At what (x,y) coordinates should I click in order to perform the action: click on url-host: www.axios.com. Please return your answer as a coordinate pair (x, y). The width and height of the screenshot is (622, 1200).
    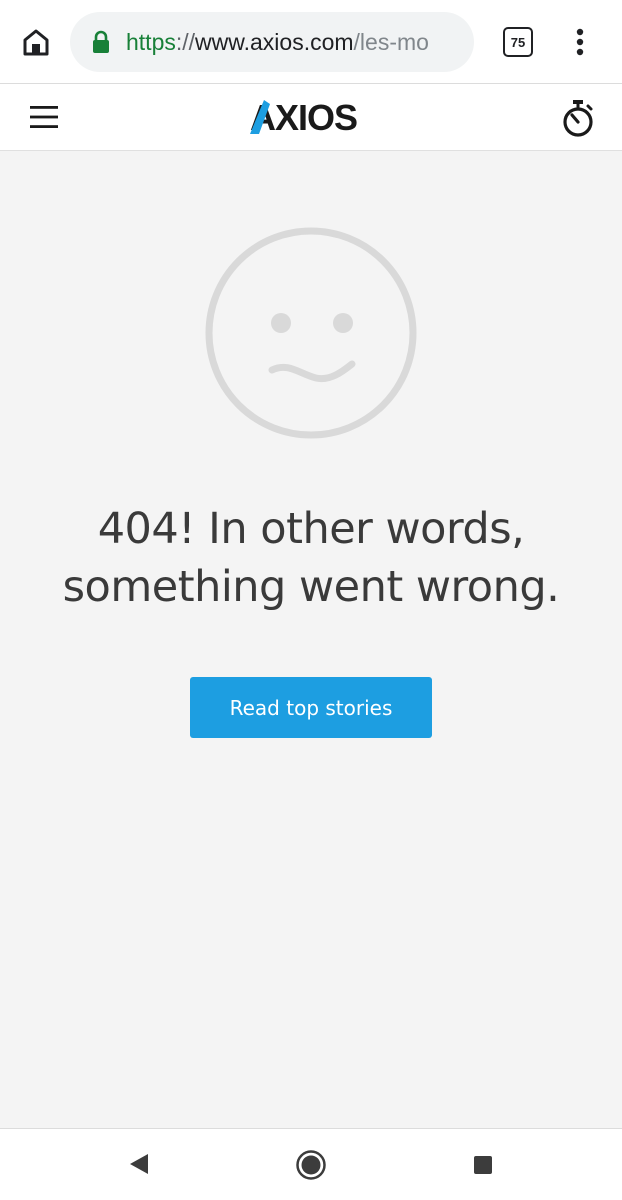
    Looking at the image, I should click on (274, 41).